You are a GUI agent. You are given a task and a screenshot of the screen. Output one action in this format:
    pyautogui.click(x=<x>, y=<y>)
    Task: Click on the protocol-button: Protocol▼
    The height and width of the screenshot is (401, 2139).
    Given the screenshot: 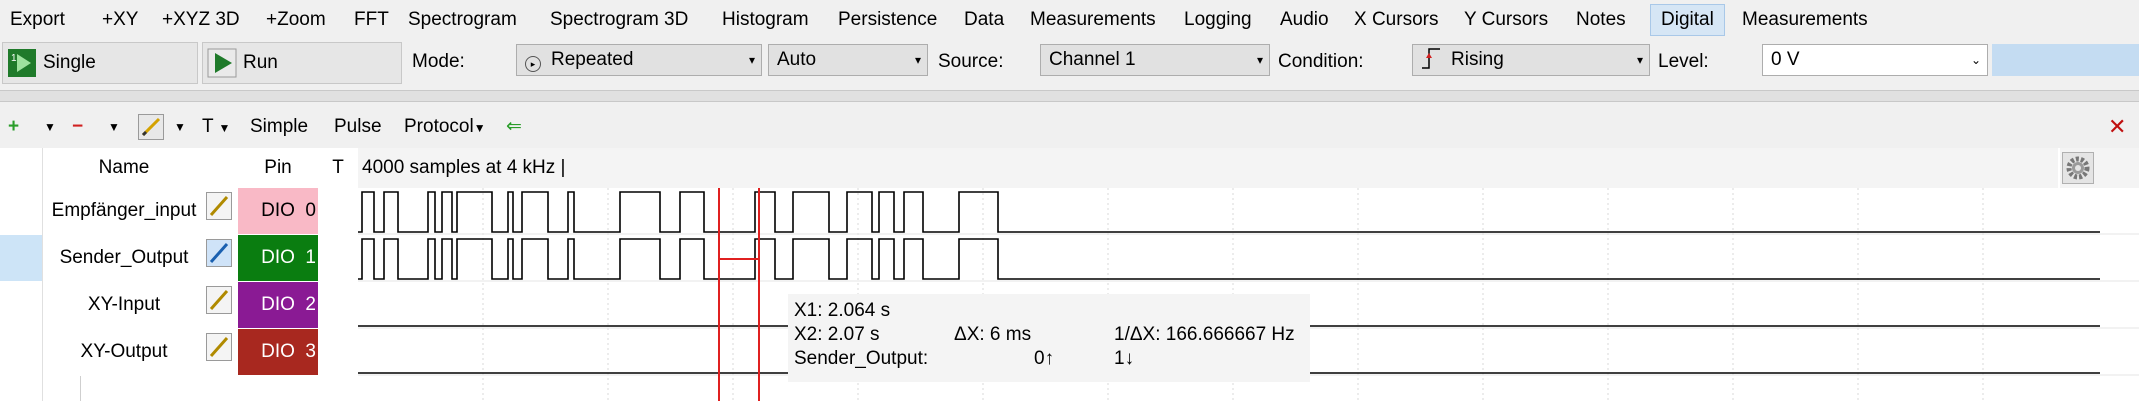 What is the action you would take?
    pyautogui.click(x=445, y=127)
    